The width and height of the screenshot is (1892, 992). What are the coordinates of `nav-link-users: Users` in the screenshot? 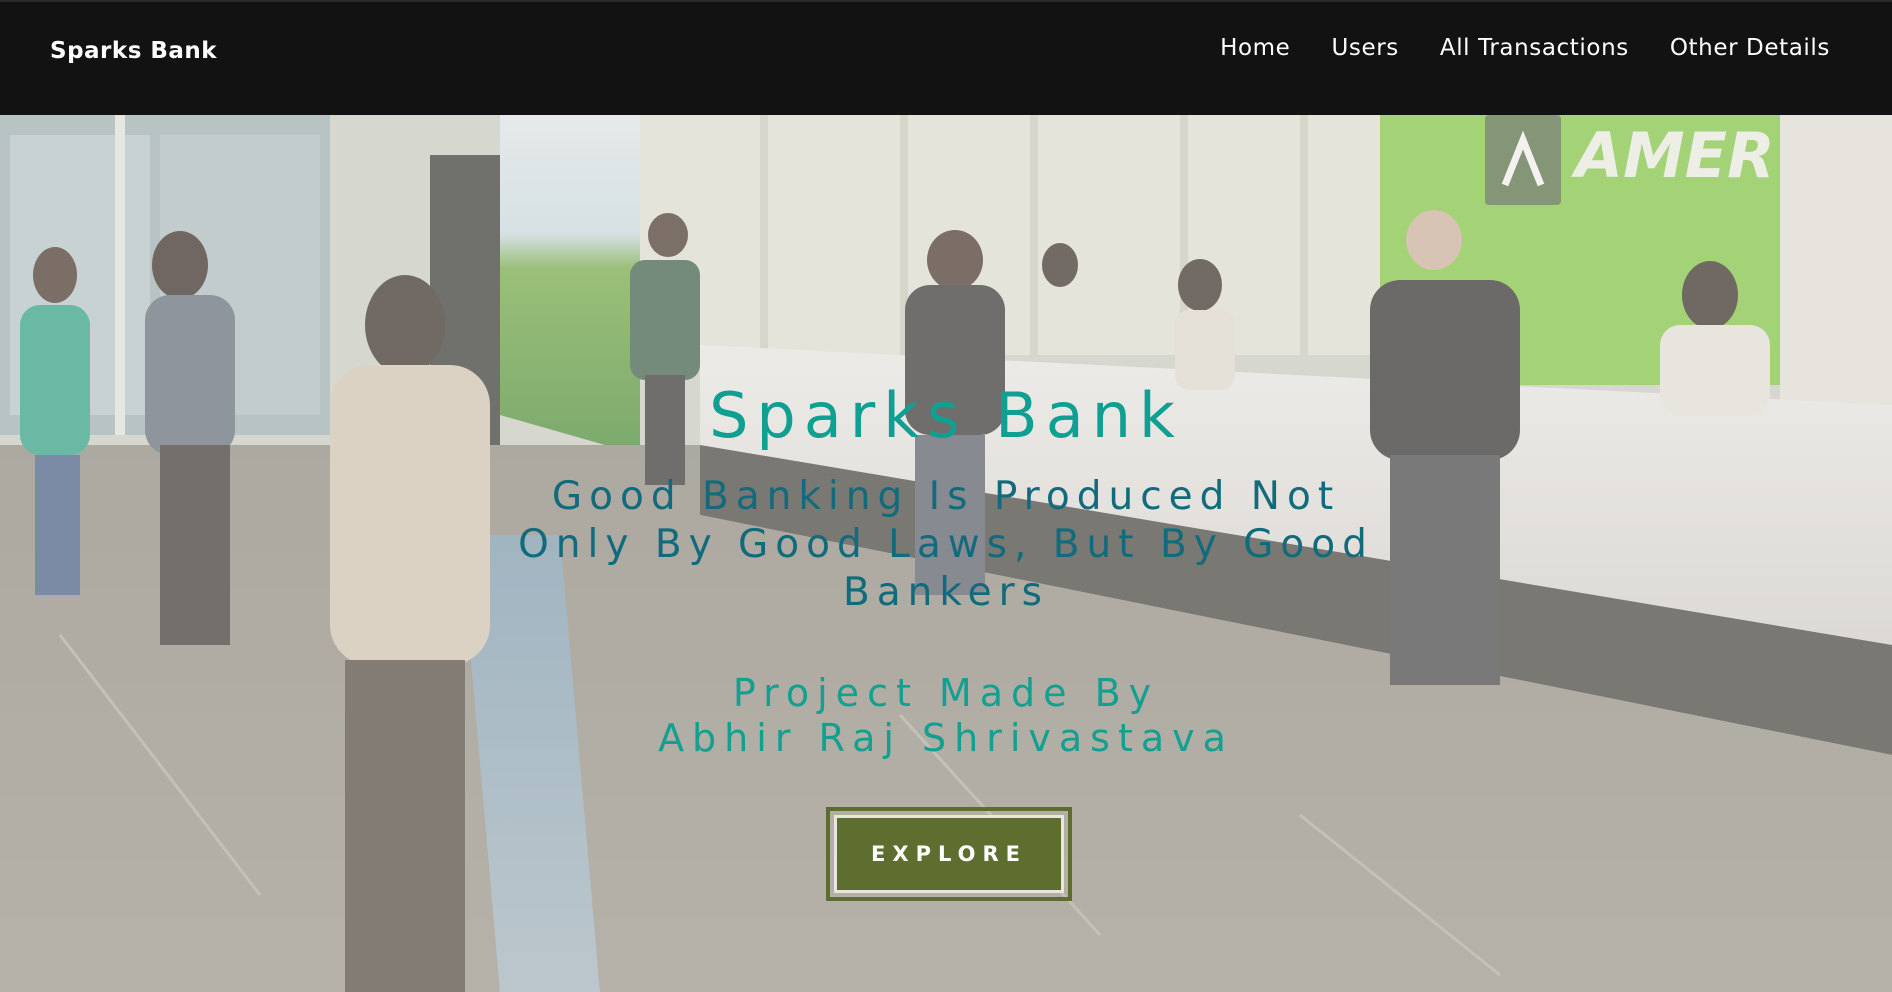 It's located at (1364, 48).